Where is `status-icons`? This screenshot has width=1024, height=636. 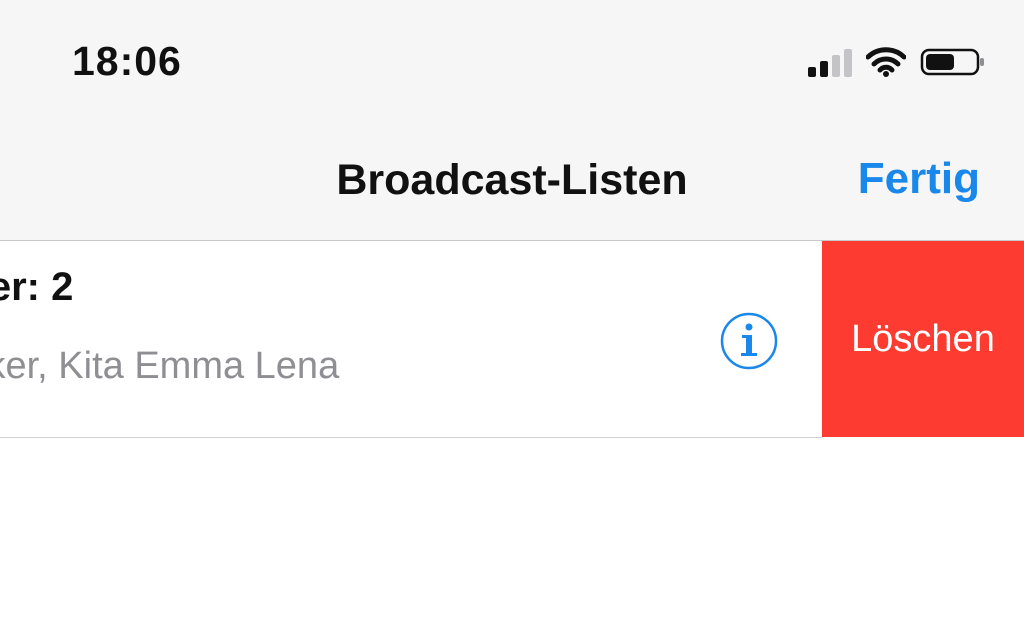
status-icons is located at coordinates (897, 62).